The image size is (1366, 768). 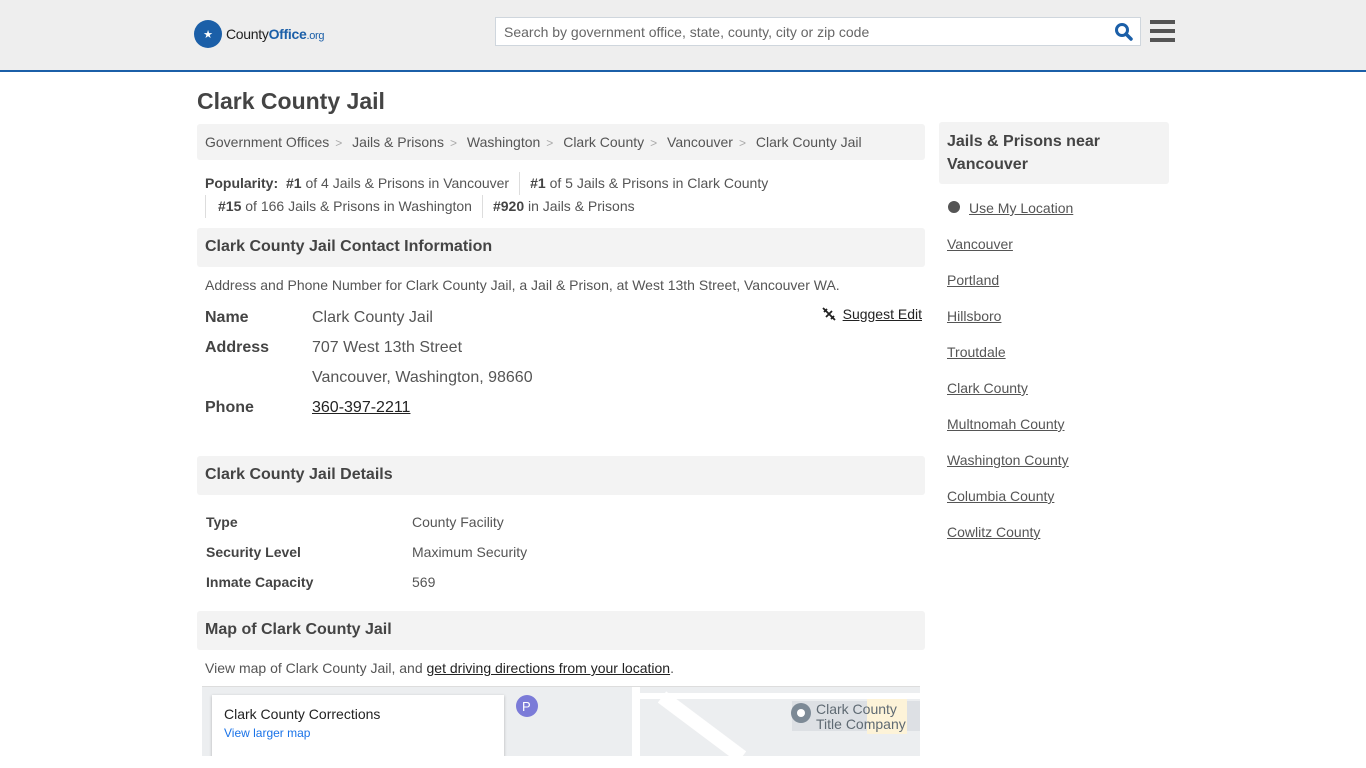 What do you see at coordinates (227, 317) in the screenshot?
I see `name-label: Name` at bounding box center [227, 317].